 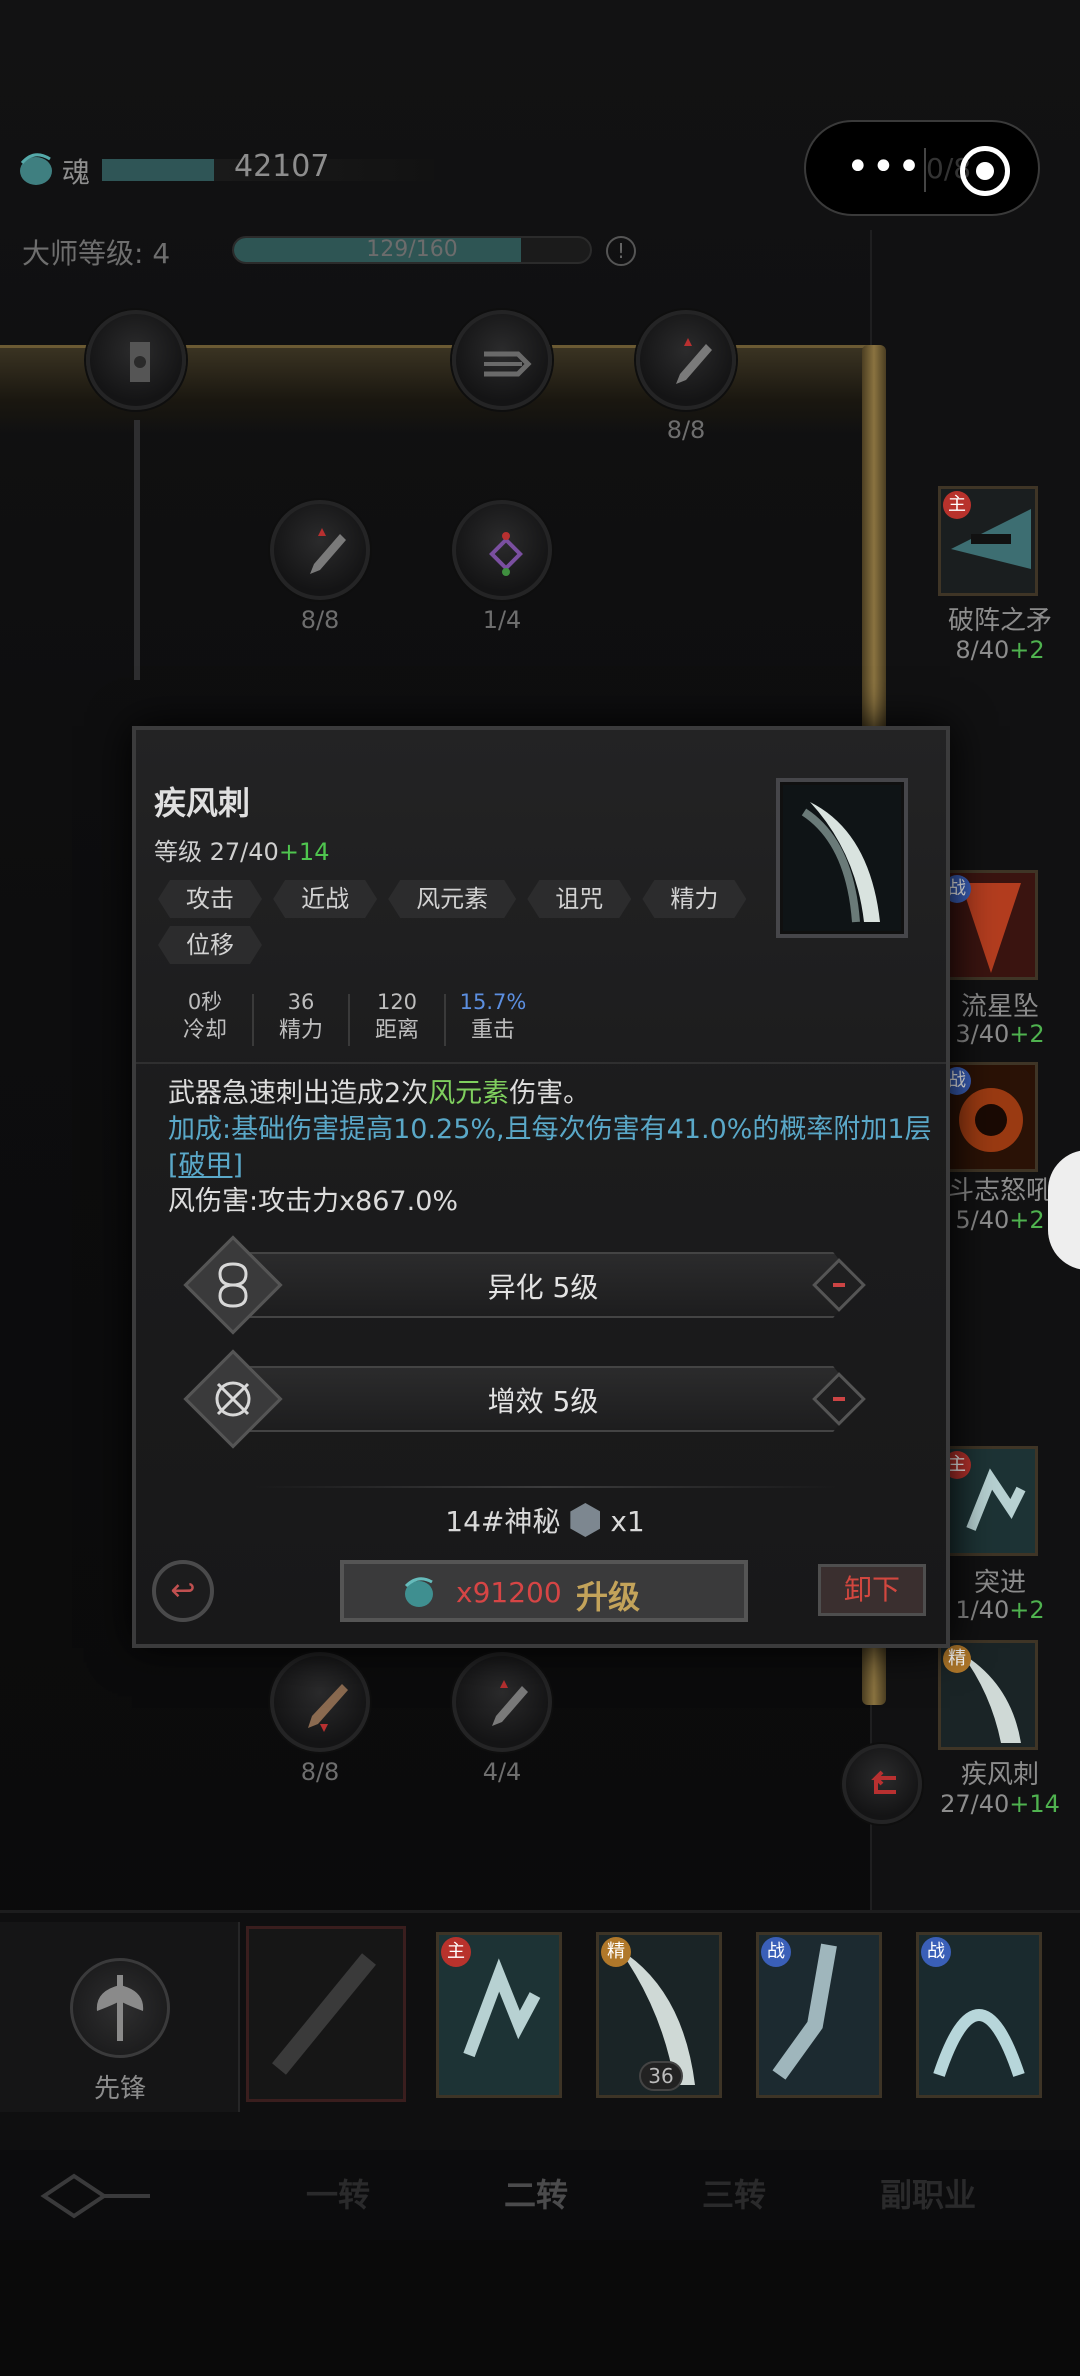 I want to click on class-label: 先锋, so click(x=119, y=2089).